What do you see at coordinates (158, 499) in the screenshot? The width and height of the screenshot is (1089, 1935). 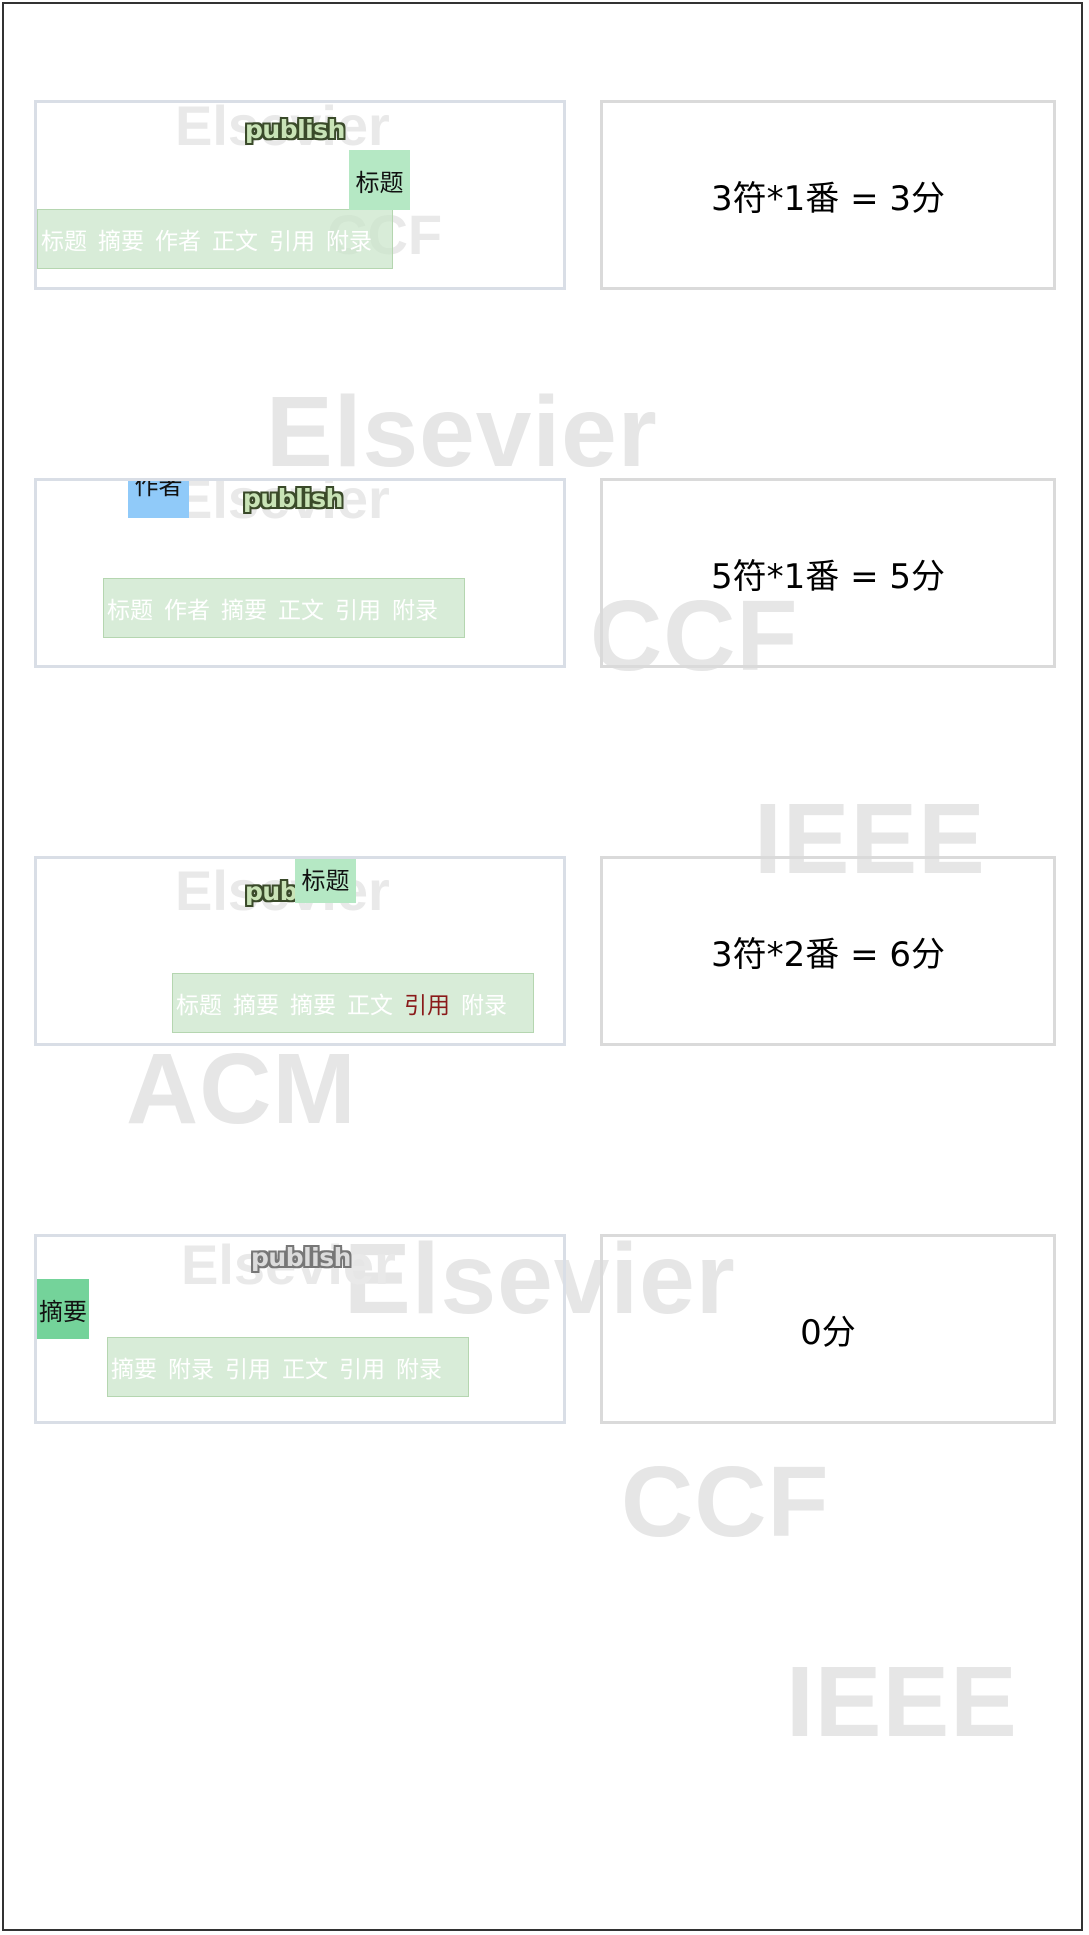 I see `falling-piece: 作者` at bounding box center [158, 499].